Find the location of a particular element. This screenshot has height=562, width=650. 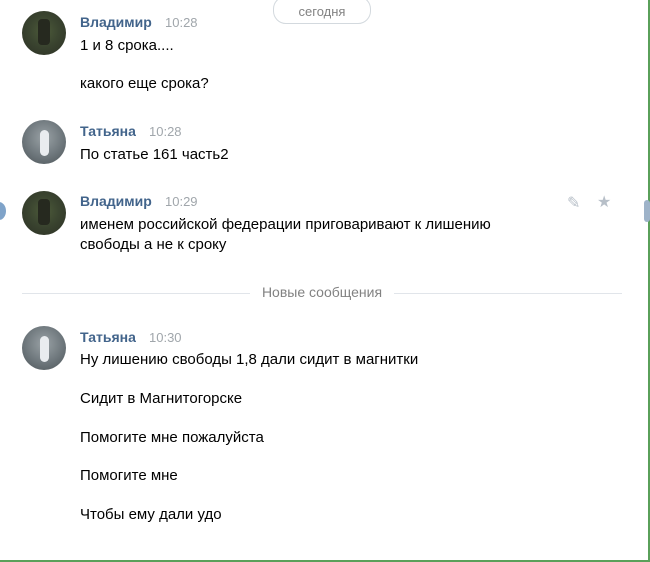

message-time: 10:29 is located at coordinates (181, 201).